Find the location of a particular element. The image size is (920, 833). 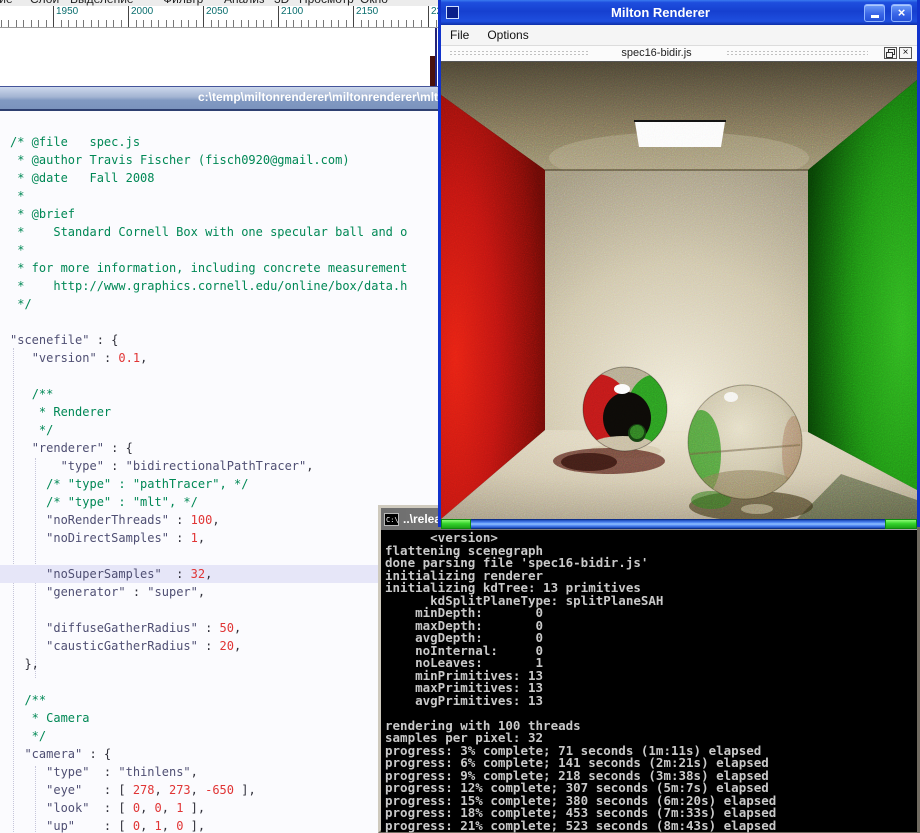

code-line: "renderer" : { is located at coordinates (82, 448).